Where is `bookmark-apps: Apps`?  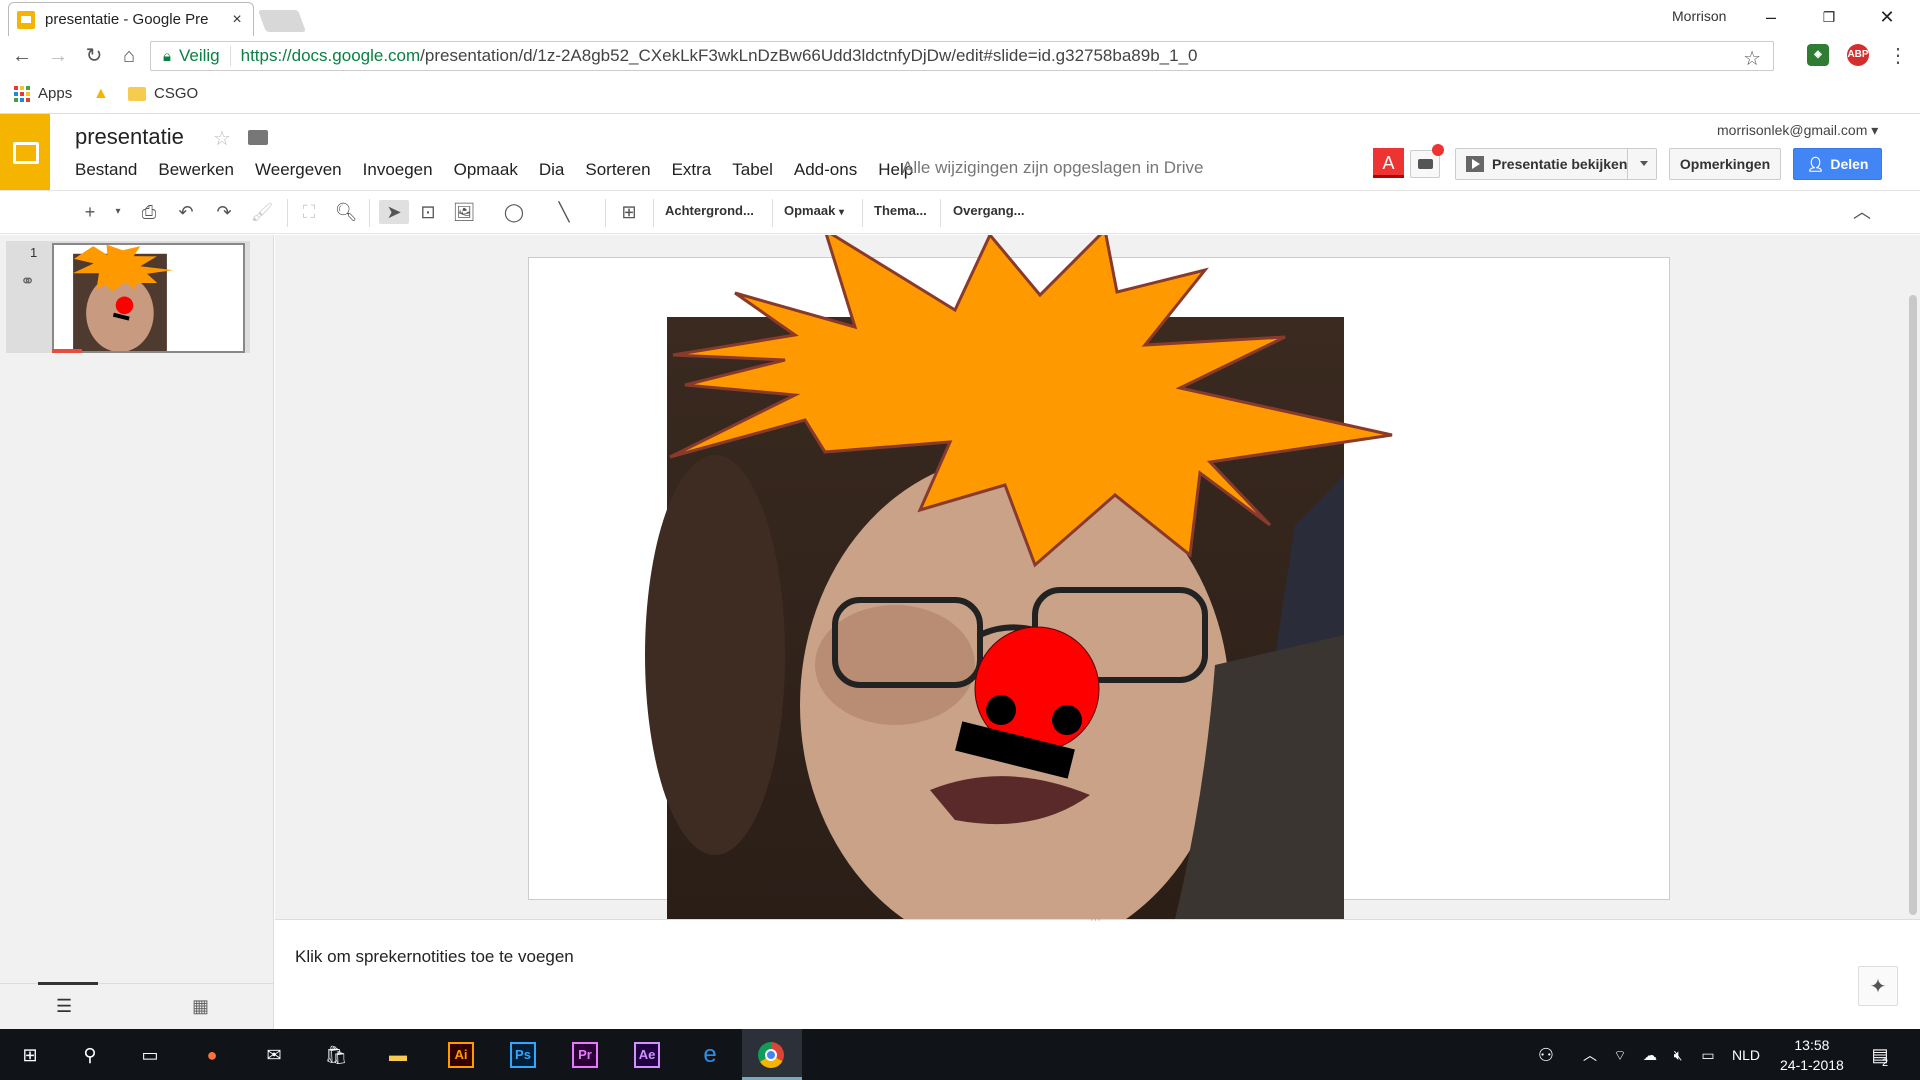 bookmark-apps: Apps is located at coordinates (43, 93).